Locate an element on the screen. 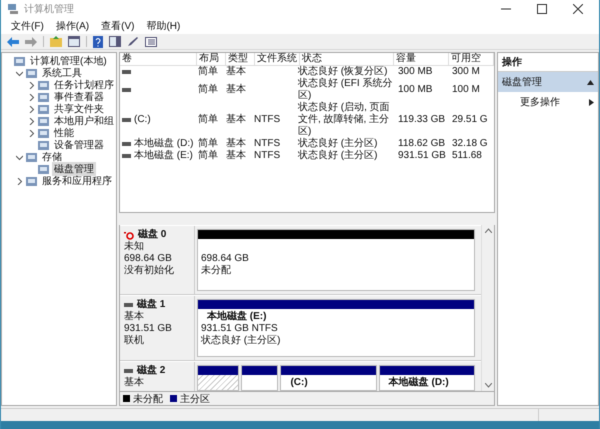  section-title: 磁盘管理 is located at coordinates (522, 82).